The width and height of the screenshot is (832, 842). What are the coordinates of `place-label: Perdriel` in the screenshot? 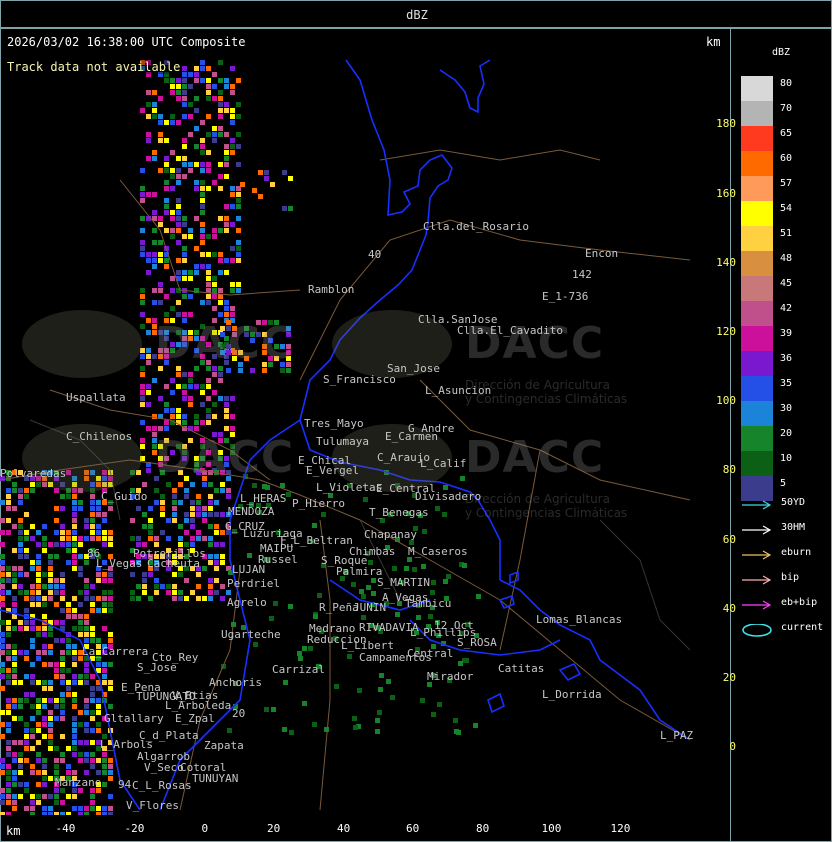 It's located at (253, 583).